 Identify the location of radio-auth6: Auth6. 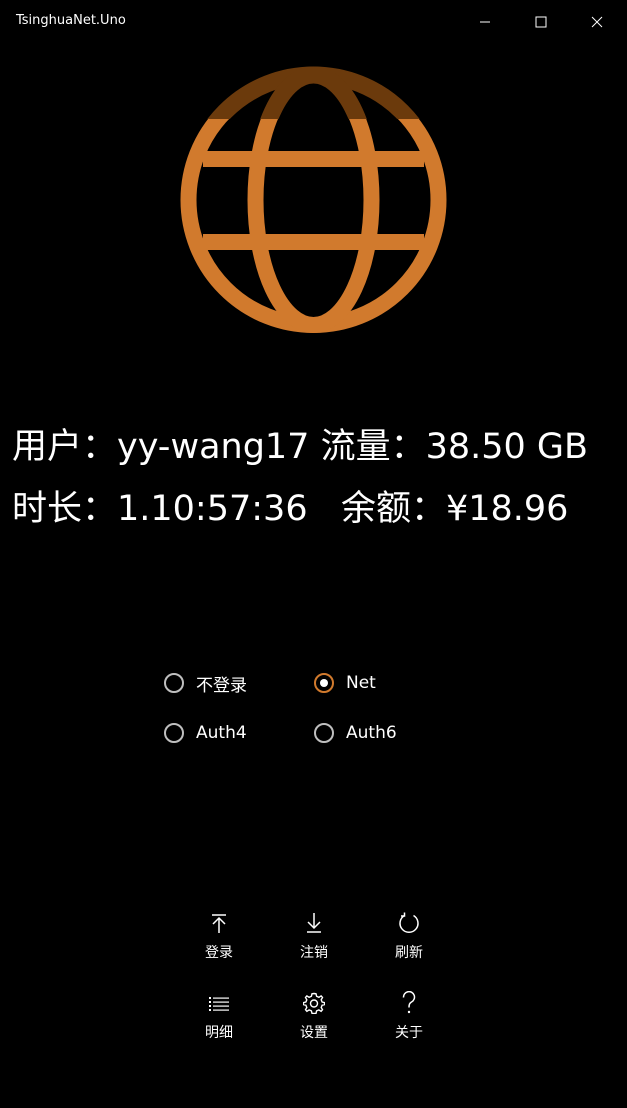
(355, 733).